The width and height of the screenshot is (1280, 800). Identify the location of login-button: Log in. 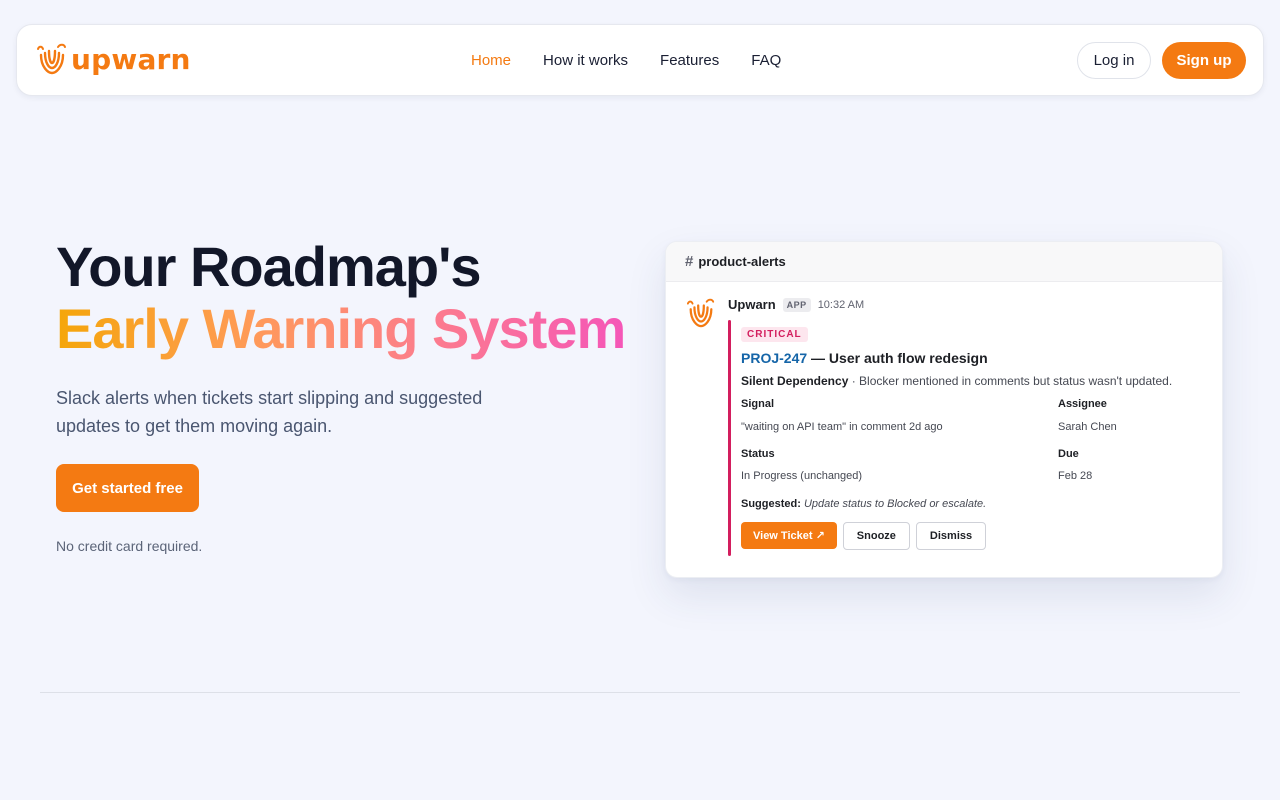
(1114, 60).